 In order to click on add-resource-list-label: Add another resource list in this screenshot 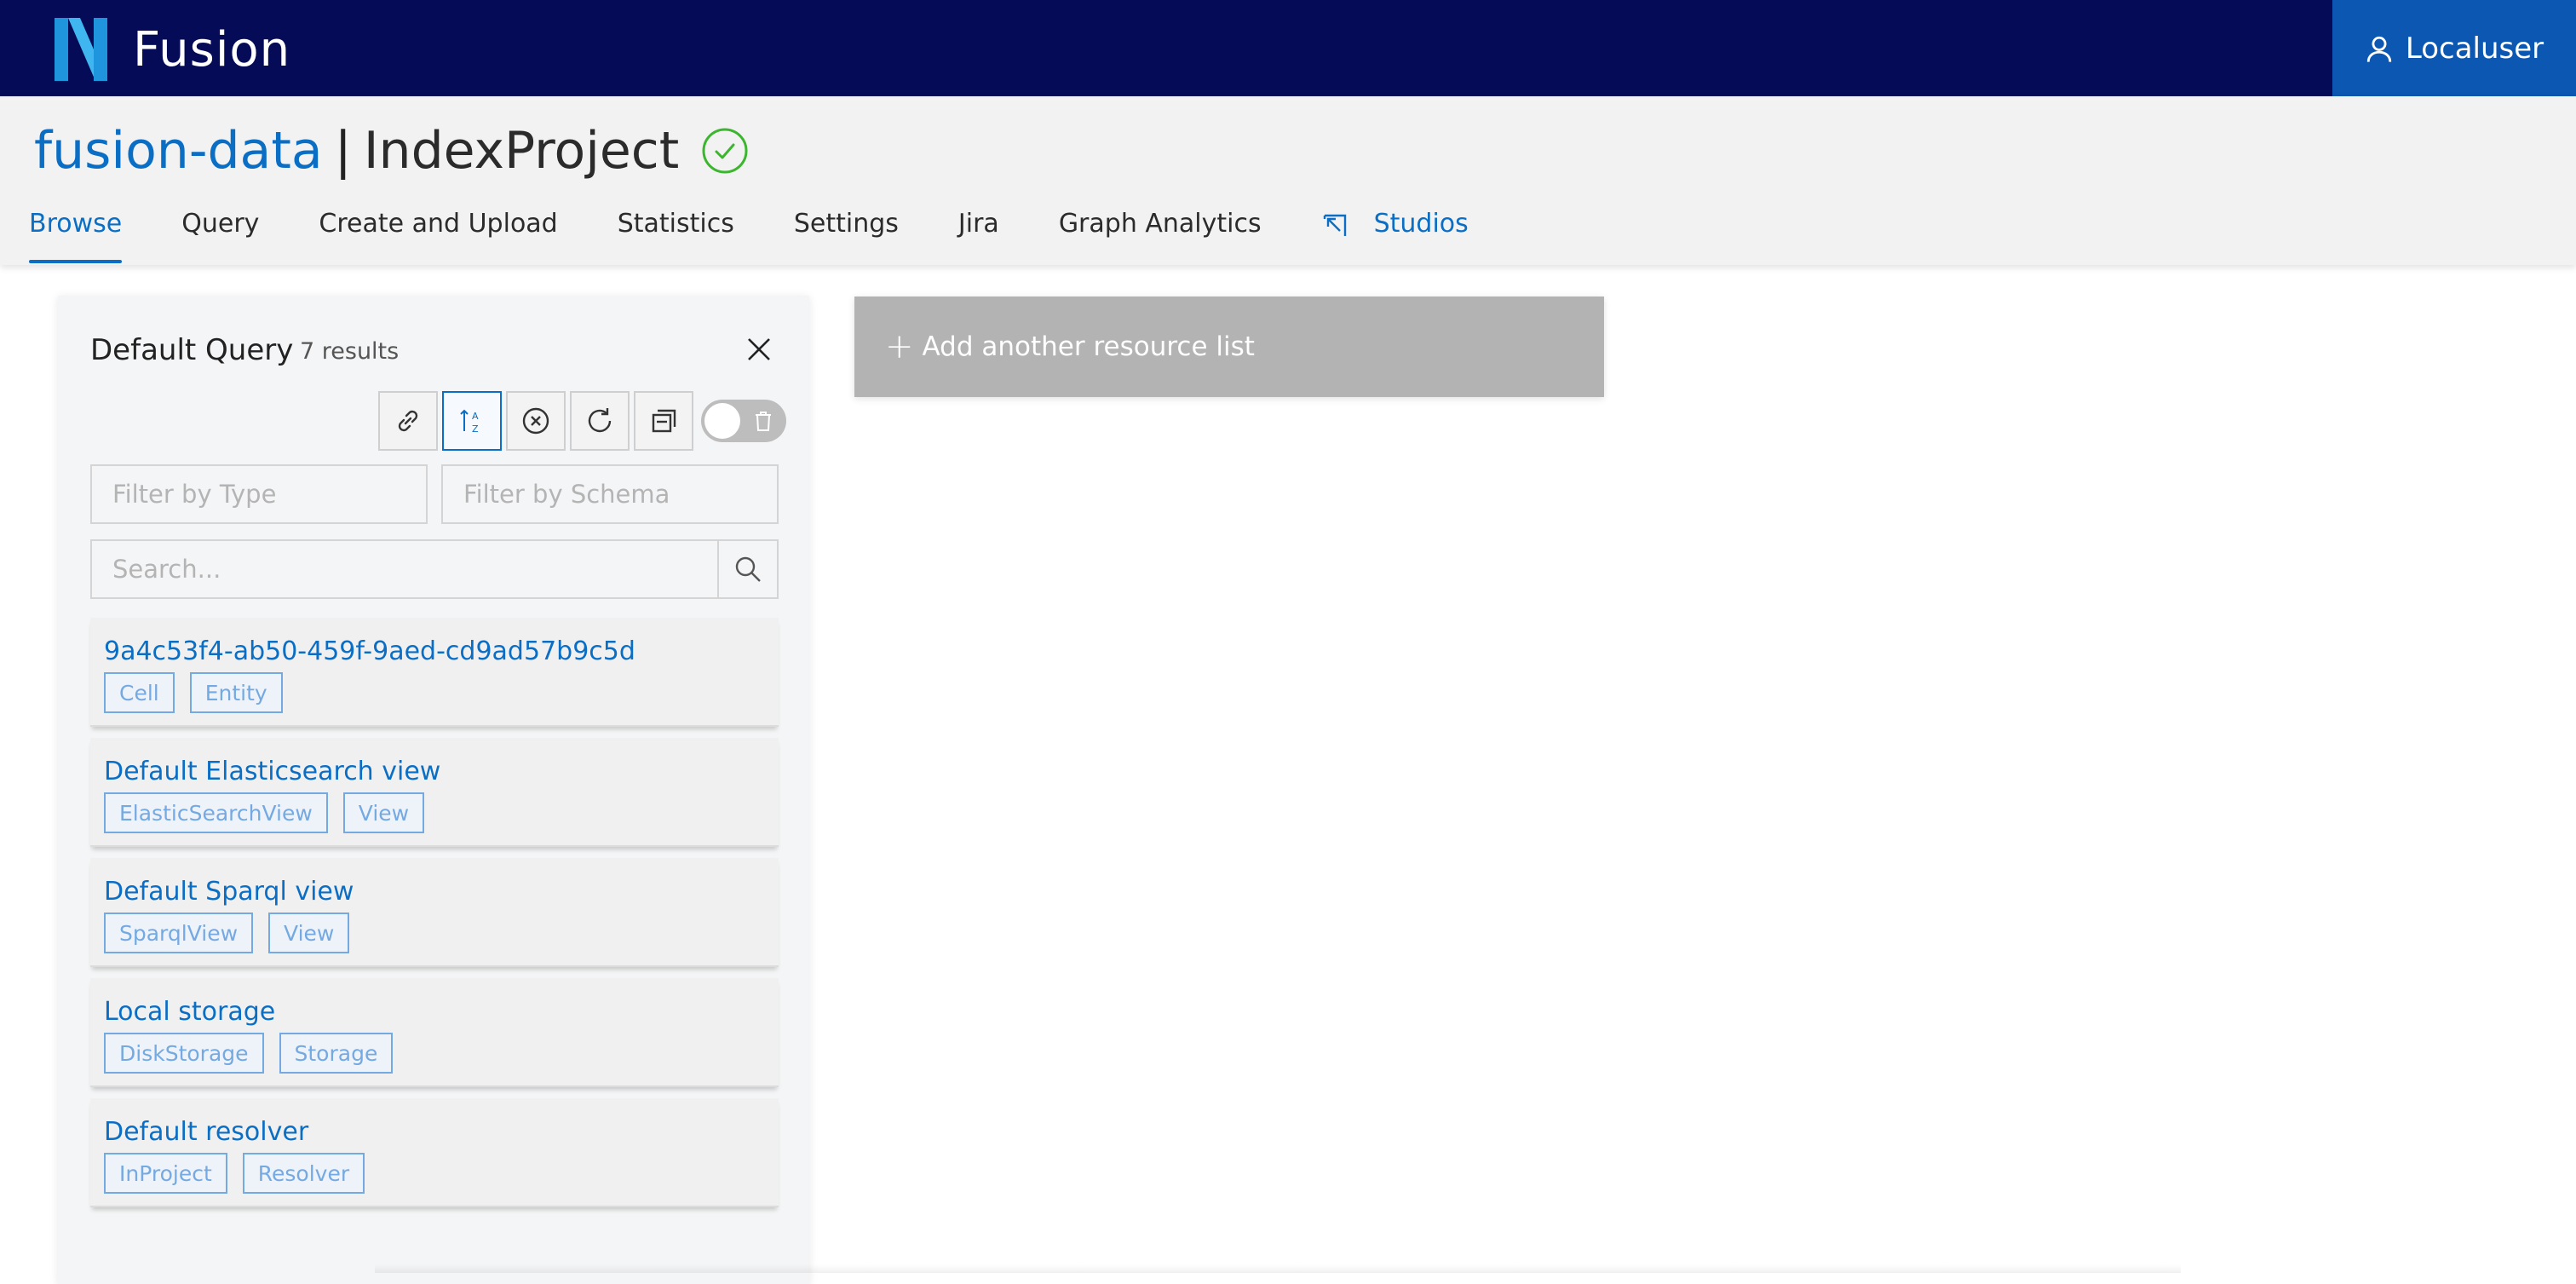, I will do `click(1088, 347)`.